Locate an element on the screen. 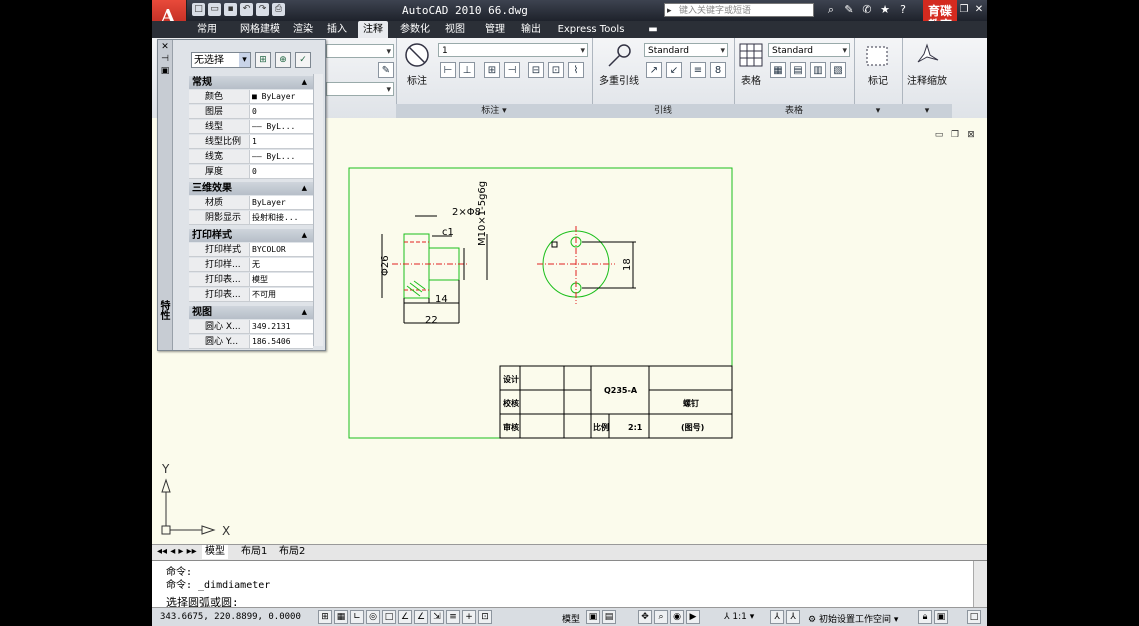 Image resolution: width=1139 pixels, height=626 pixels. restore-icon: ❐ is located at coordinates (964, 9).